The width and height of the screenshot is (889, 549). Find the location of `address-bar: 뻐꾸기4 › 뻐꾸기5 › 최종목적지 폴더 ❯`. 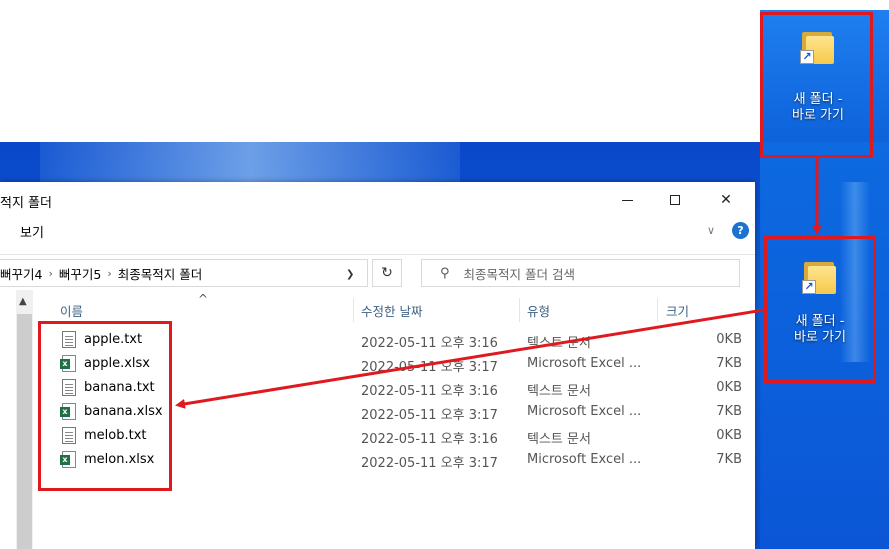

address-bar: 뻐꾸기4 › 뻐꾸기5 › 최종목적지 폴더 ❯ is located at coordinates (184, 273).